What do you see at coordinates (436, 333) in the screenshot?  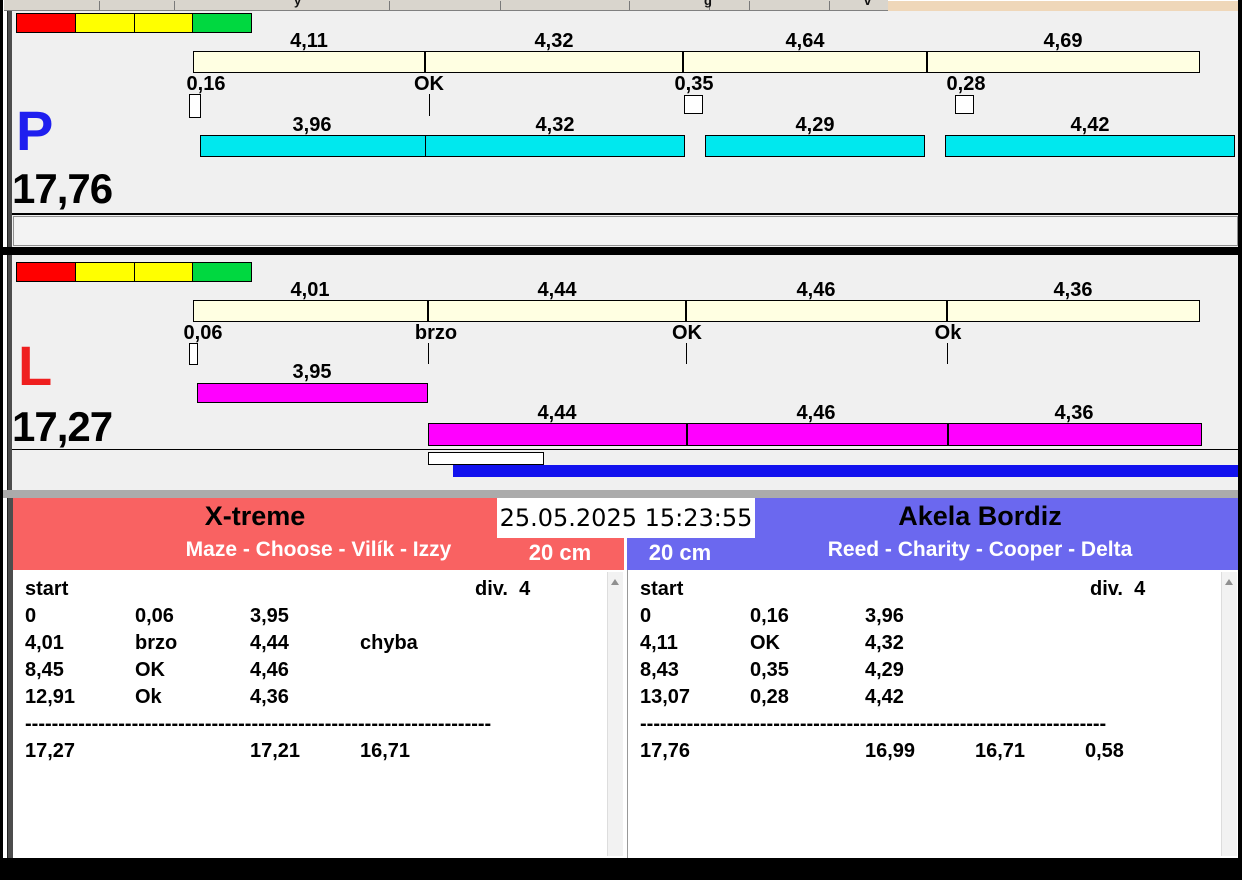 I see `exchange-time-label: brzo` at bounding box center [436, 333].